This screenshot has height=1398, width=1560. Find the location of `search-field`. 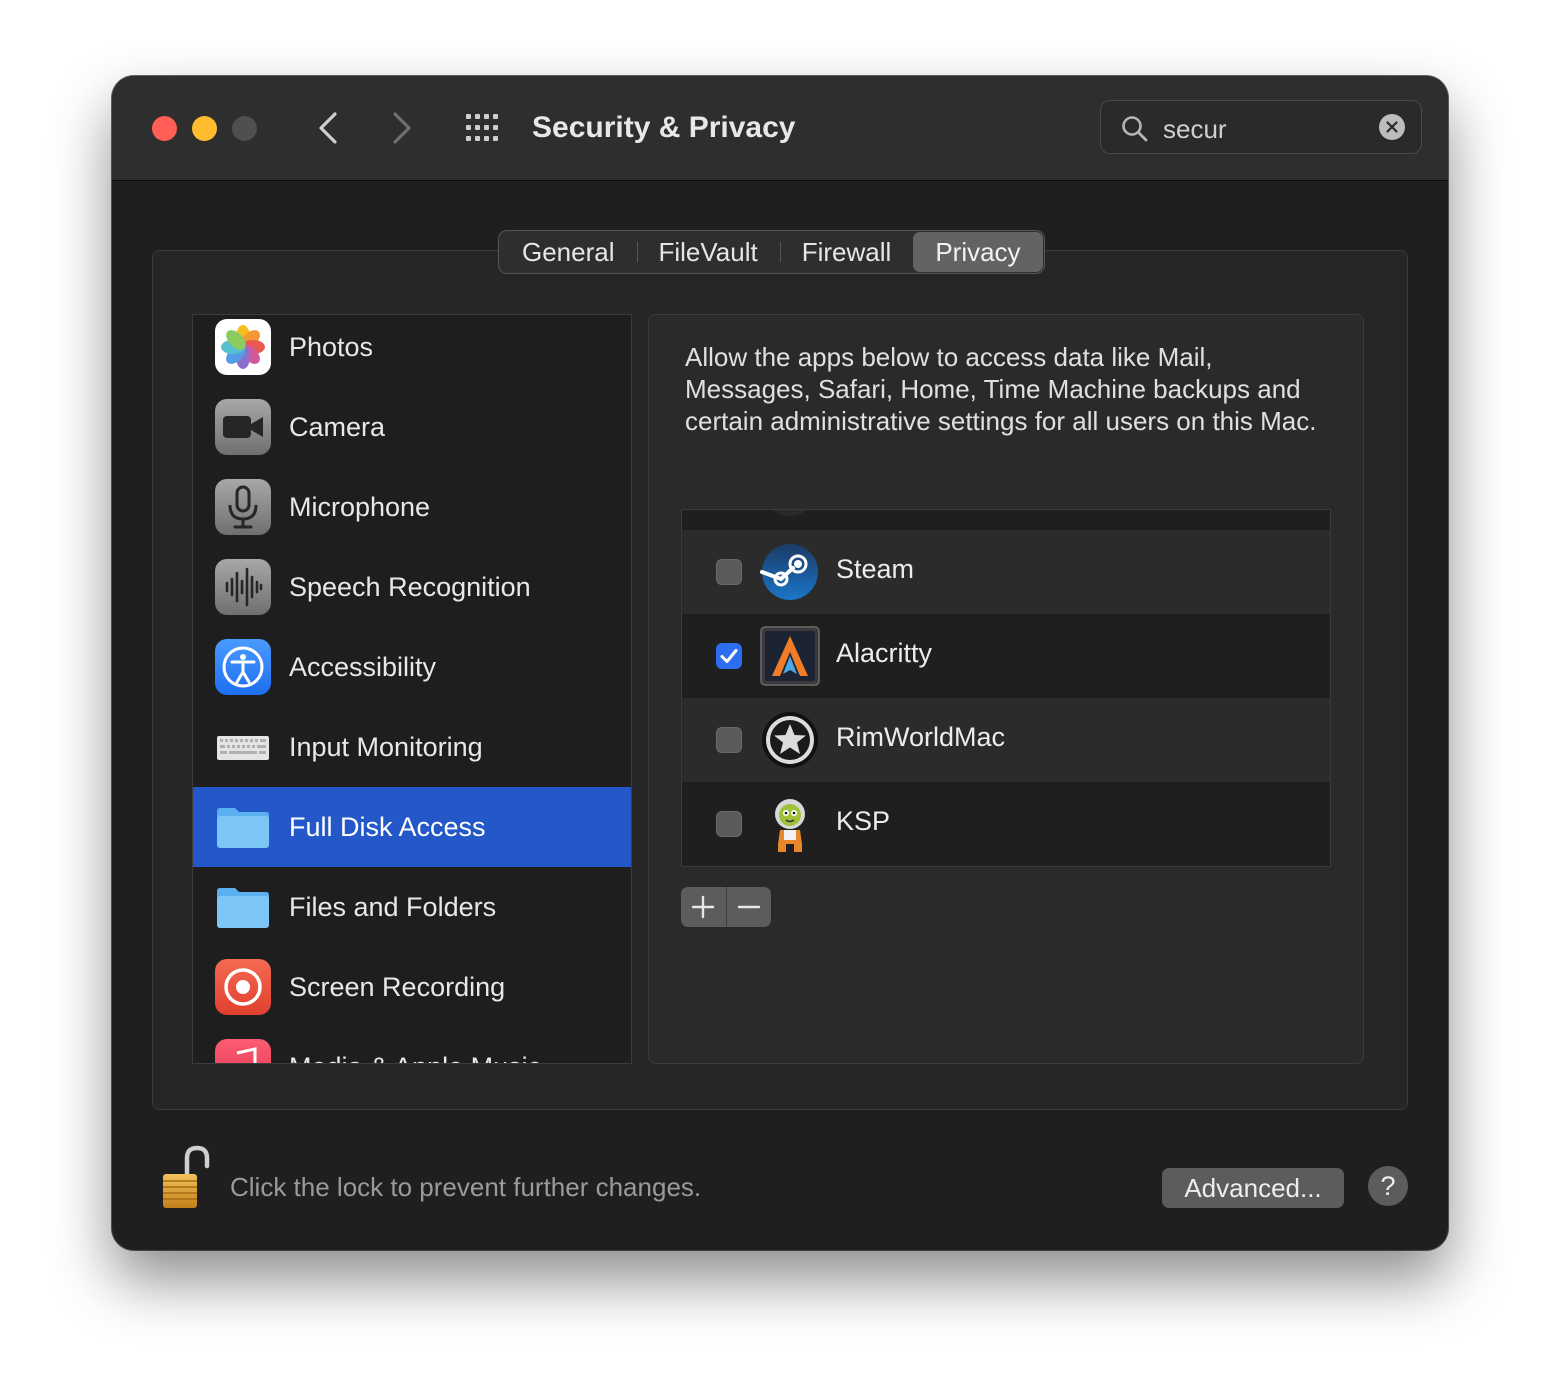

search-field is located at coordinates (1261, 127).